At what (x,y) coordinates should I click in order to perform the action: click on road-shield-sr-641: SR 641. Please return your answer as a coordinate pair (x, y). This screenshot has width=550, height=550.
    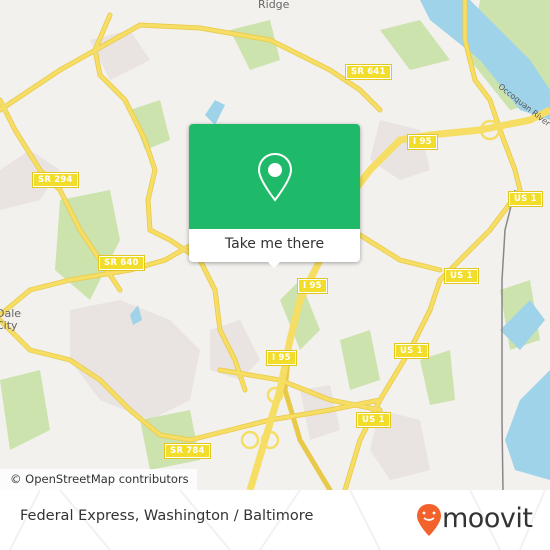
    Looking at the image, I should click on (368, 72).